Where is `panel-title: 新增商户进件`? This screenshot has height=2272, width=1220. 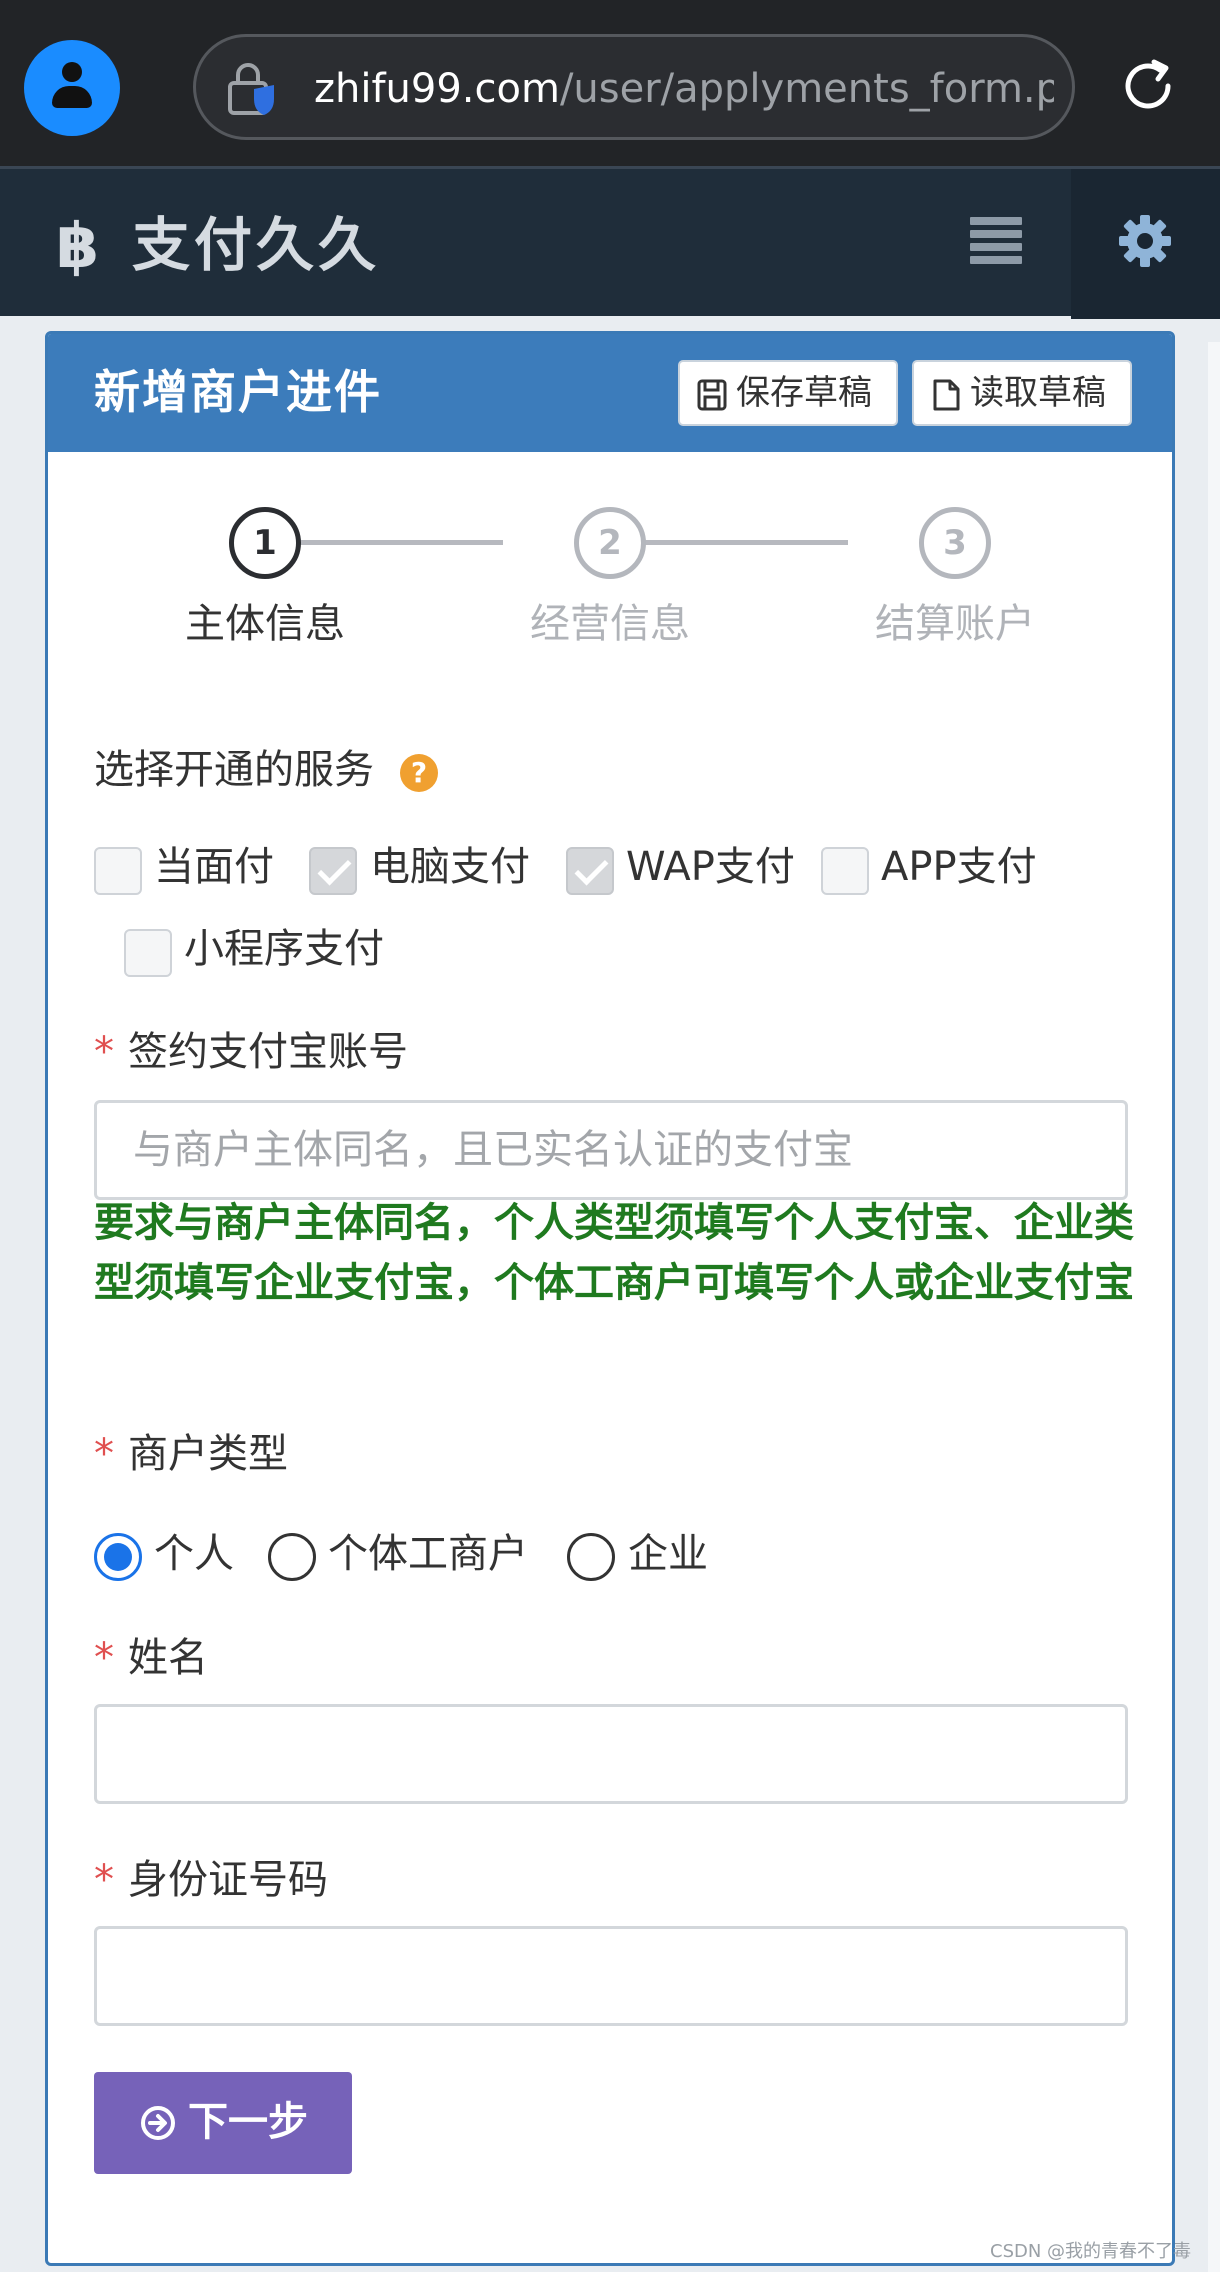 panel-title: 新增商户进件 is located at coordinates (238, 392).